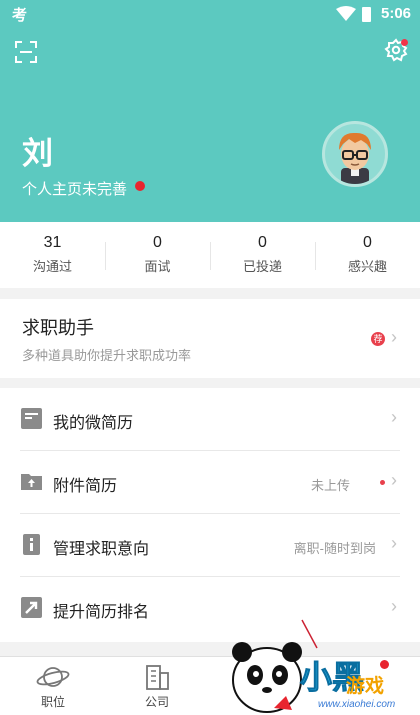 The height and width of the screenshot is (715, 420). I want to click on menu-item-label: 提升简历排名, so click(101, 612).